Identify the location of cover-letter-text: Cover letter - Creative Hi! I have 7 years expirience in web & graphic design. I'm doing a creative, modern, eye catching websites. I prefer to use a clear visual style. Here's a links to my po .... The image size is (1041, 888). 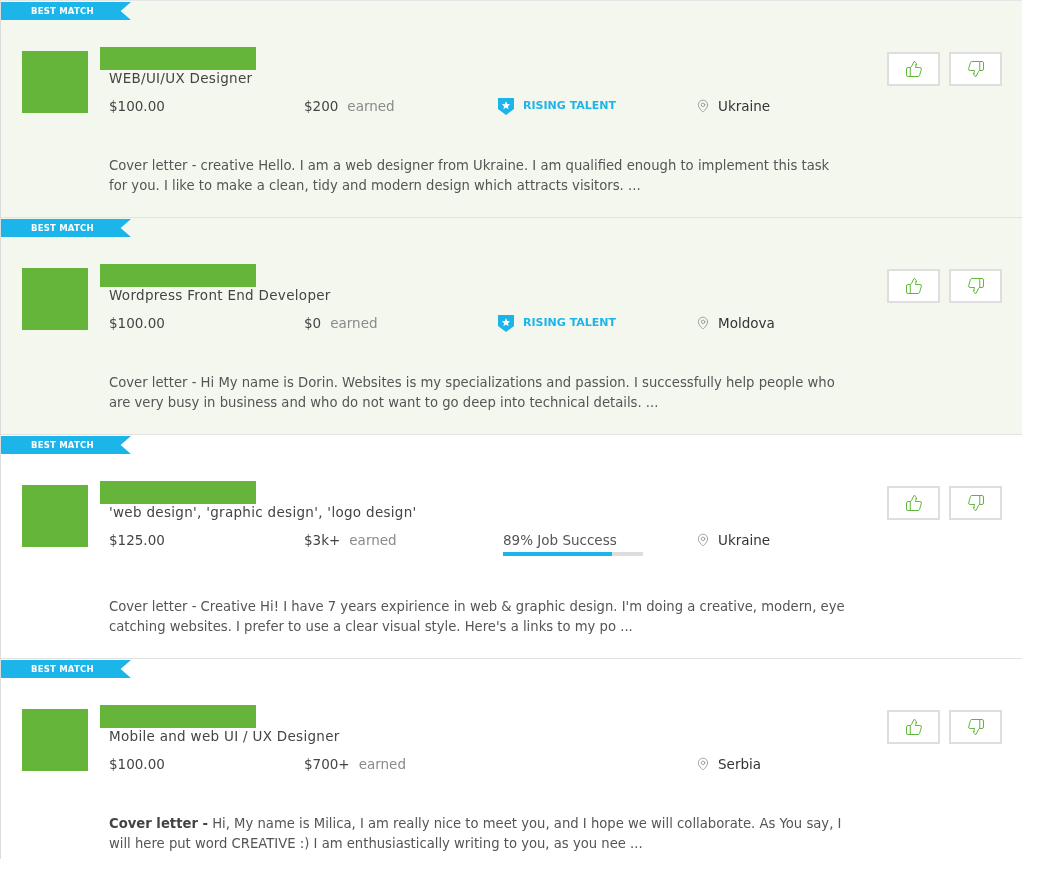
(477, 617).